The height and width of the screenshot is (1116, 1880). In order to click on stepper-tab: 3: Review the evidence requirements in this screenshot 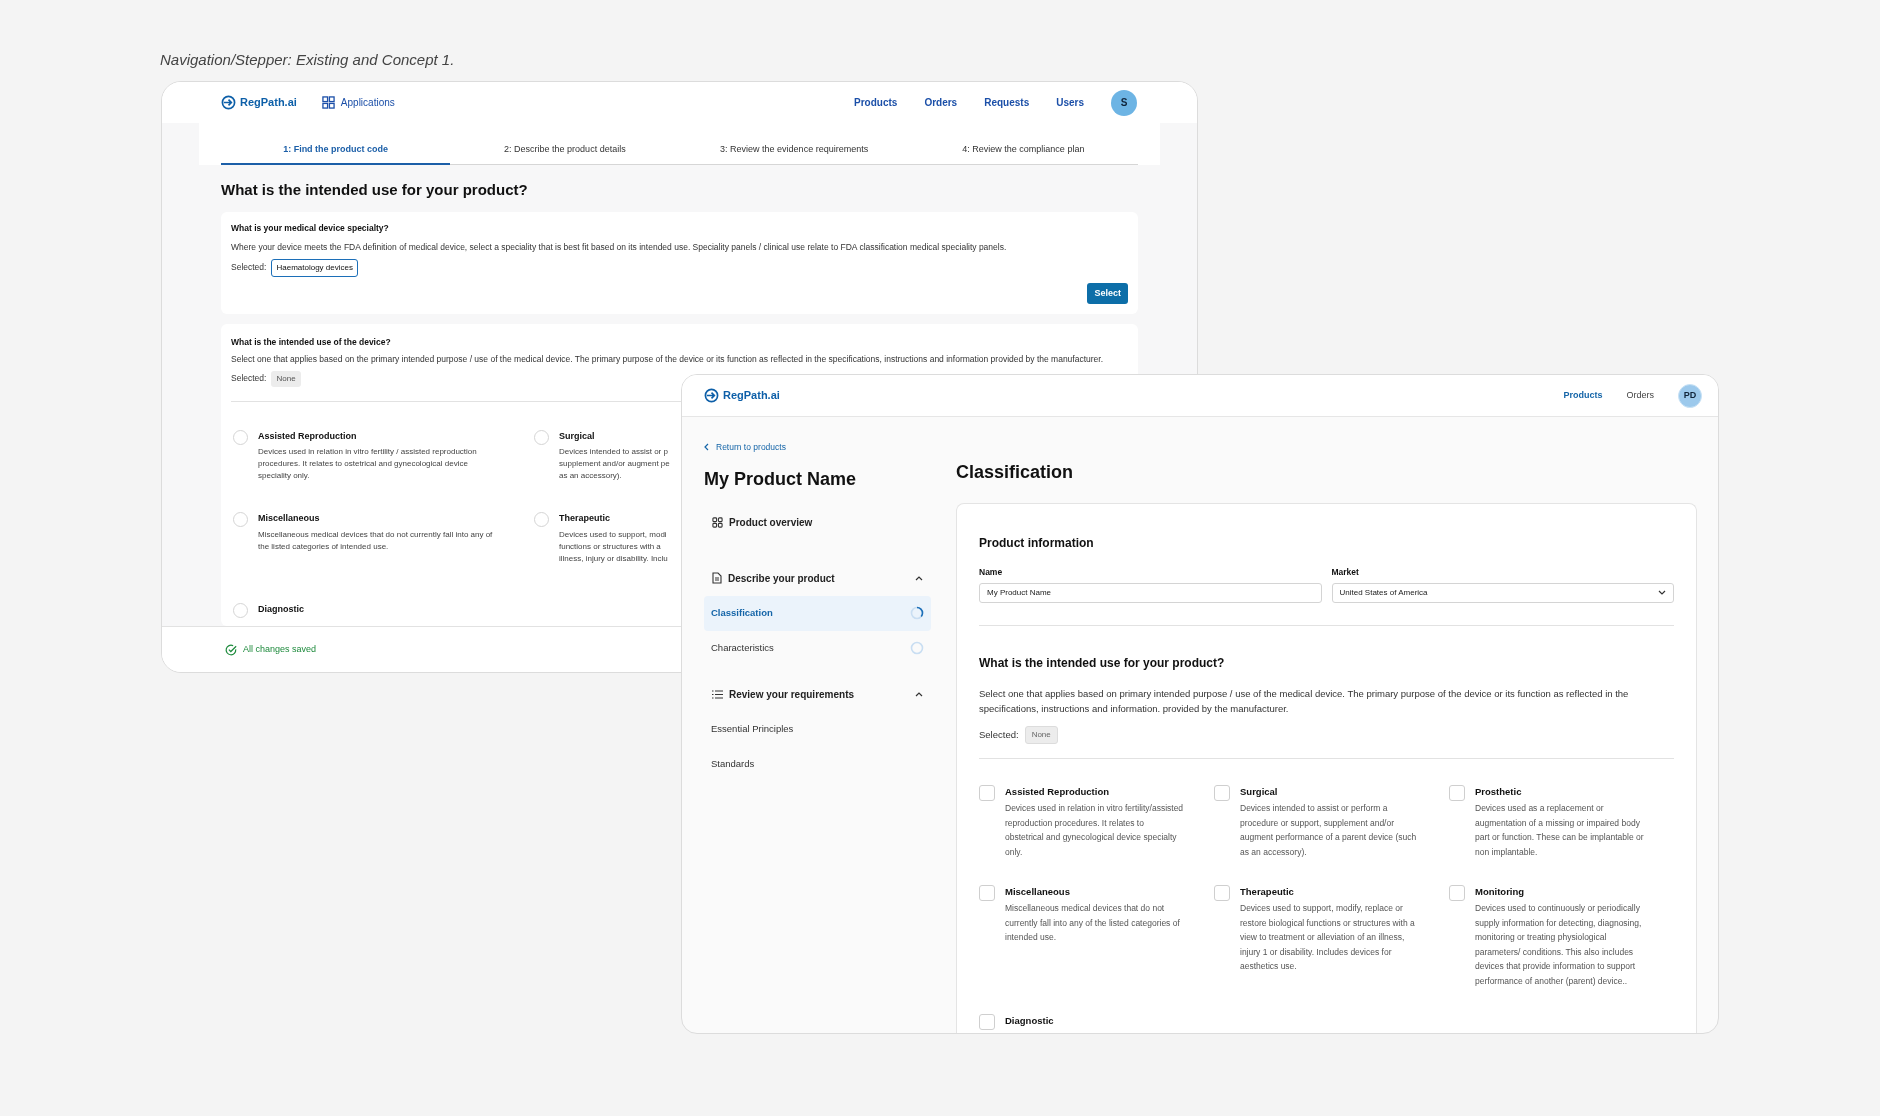, I will do `click(794, 154)`.